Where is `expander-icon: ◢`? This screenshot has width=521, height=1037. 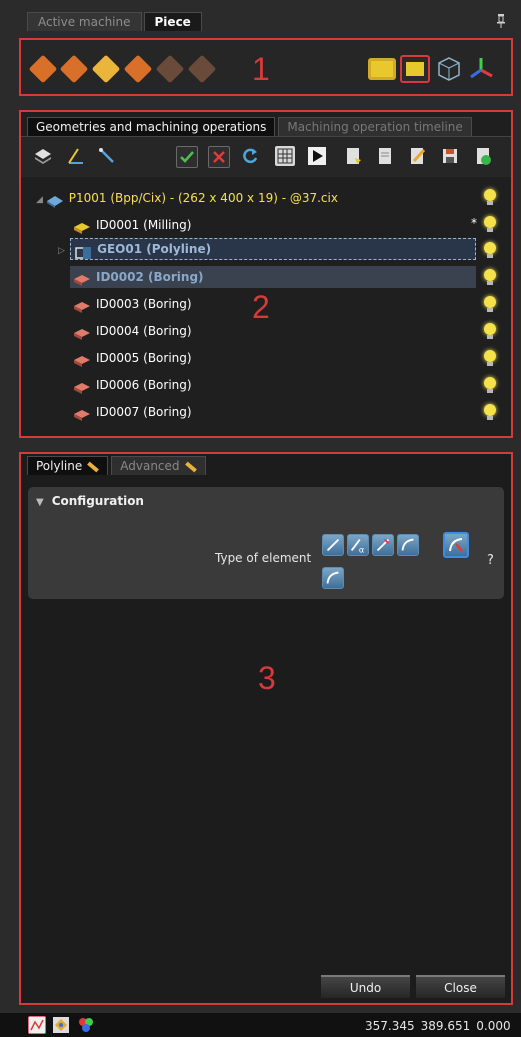 expander-icon: ◢ is located at coordinates (39, 200).